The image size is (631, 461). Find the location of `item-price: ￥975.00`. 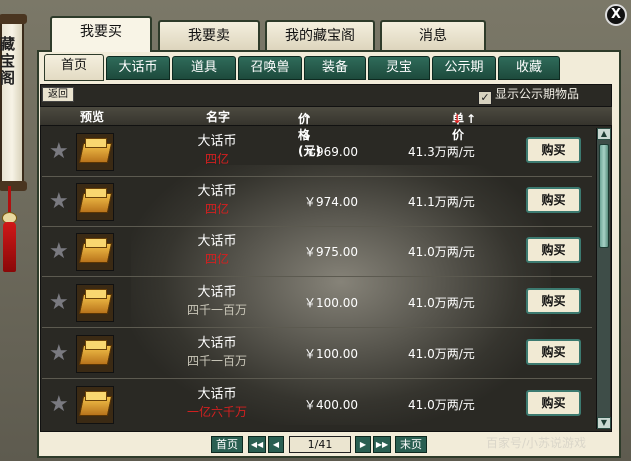

item-price: ￥975.00 is located at coordinates (331, 252).